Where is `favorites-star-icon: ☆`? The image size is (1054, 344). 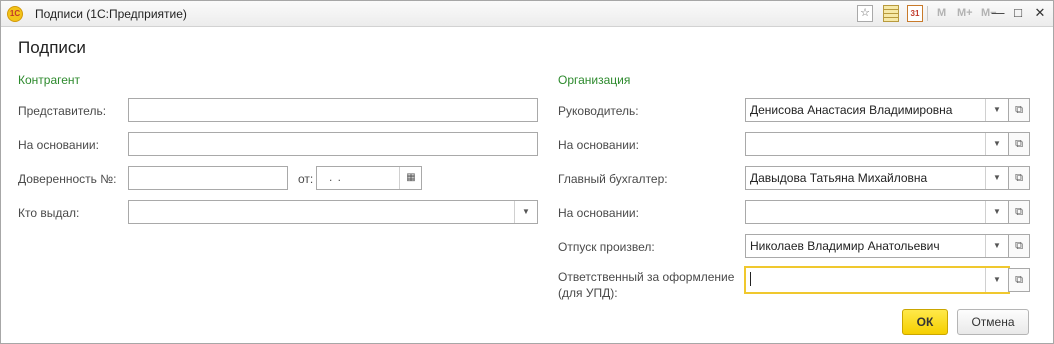 favorites-star-icon: ☆ is located at coordinates (865, 13).